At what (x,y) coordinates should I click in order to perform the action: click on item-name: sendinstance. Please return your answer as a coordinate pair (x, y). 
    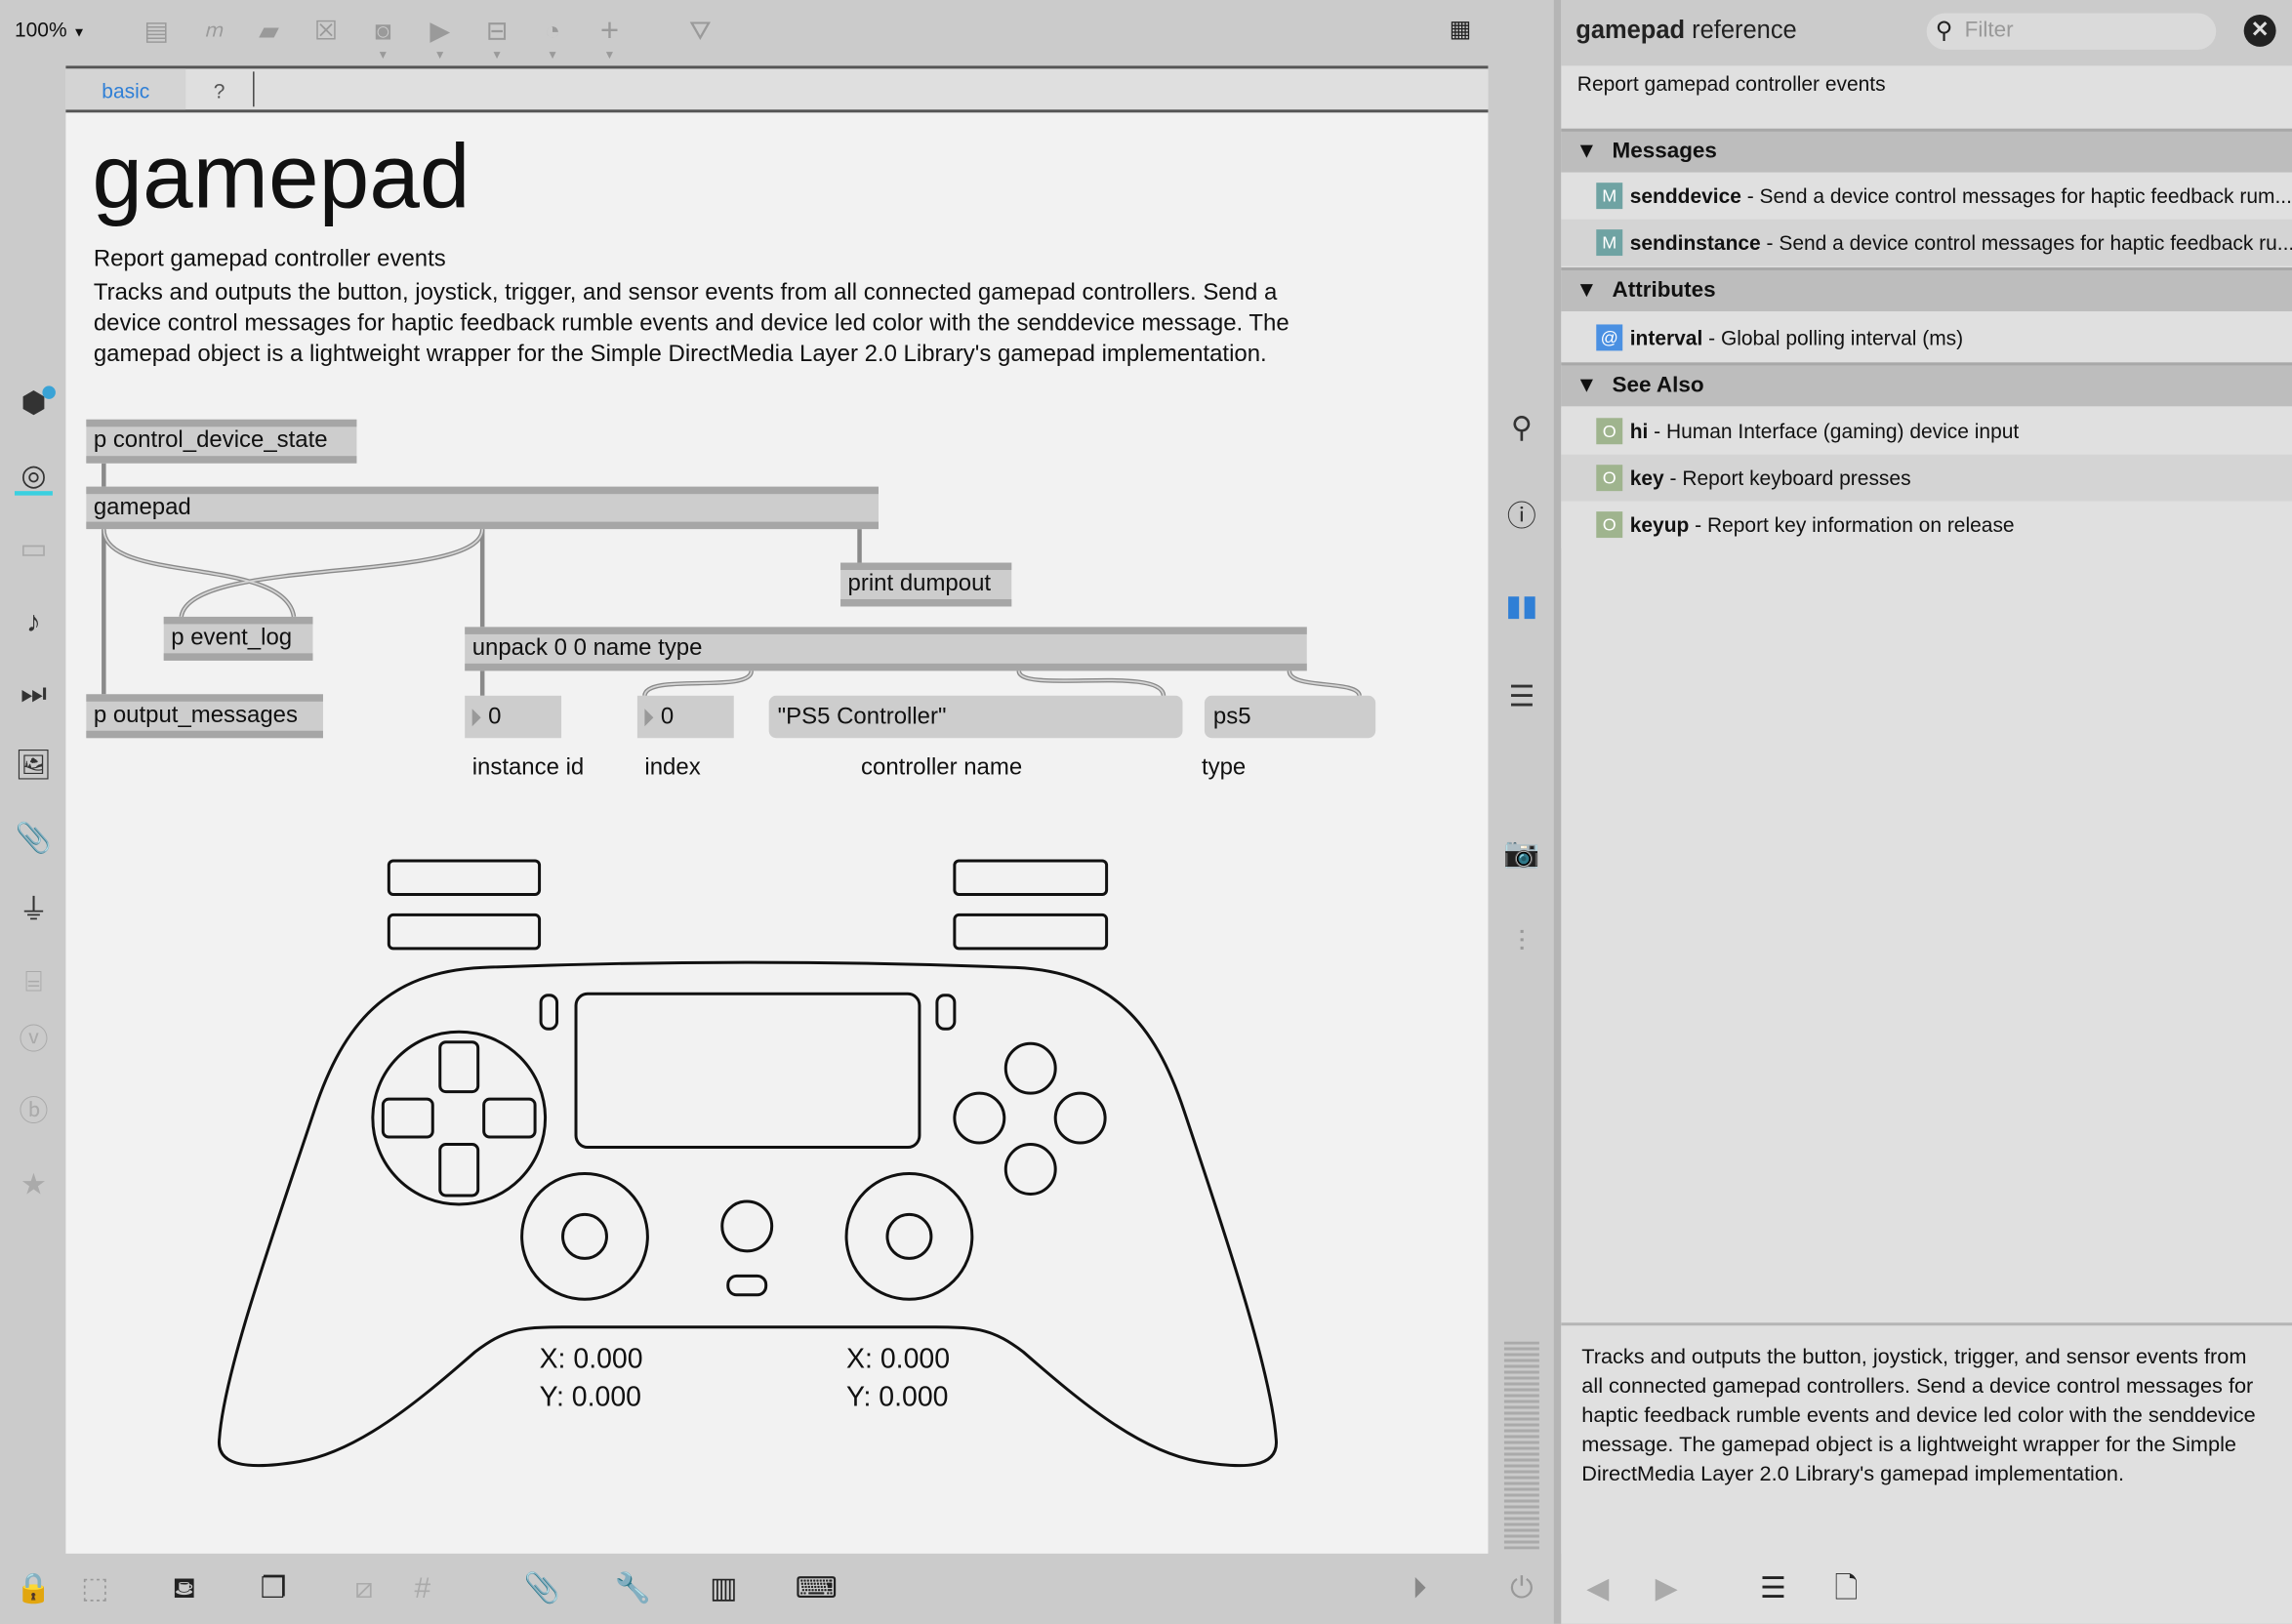
    Looking at the image, I should click on (1695, 242).